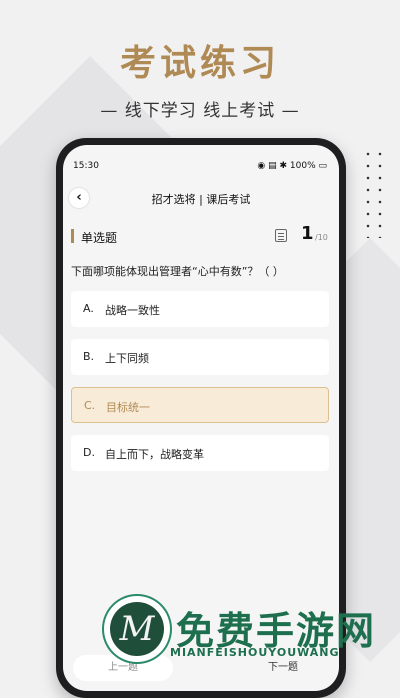  I want to click on option-text: 上下同频, so click(127, 358).